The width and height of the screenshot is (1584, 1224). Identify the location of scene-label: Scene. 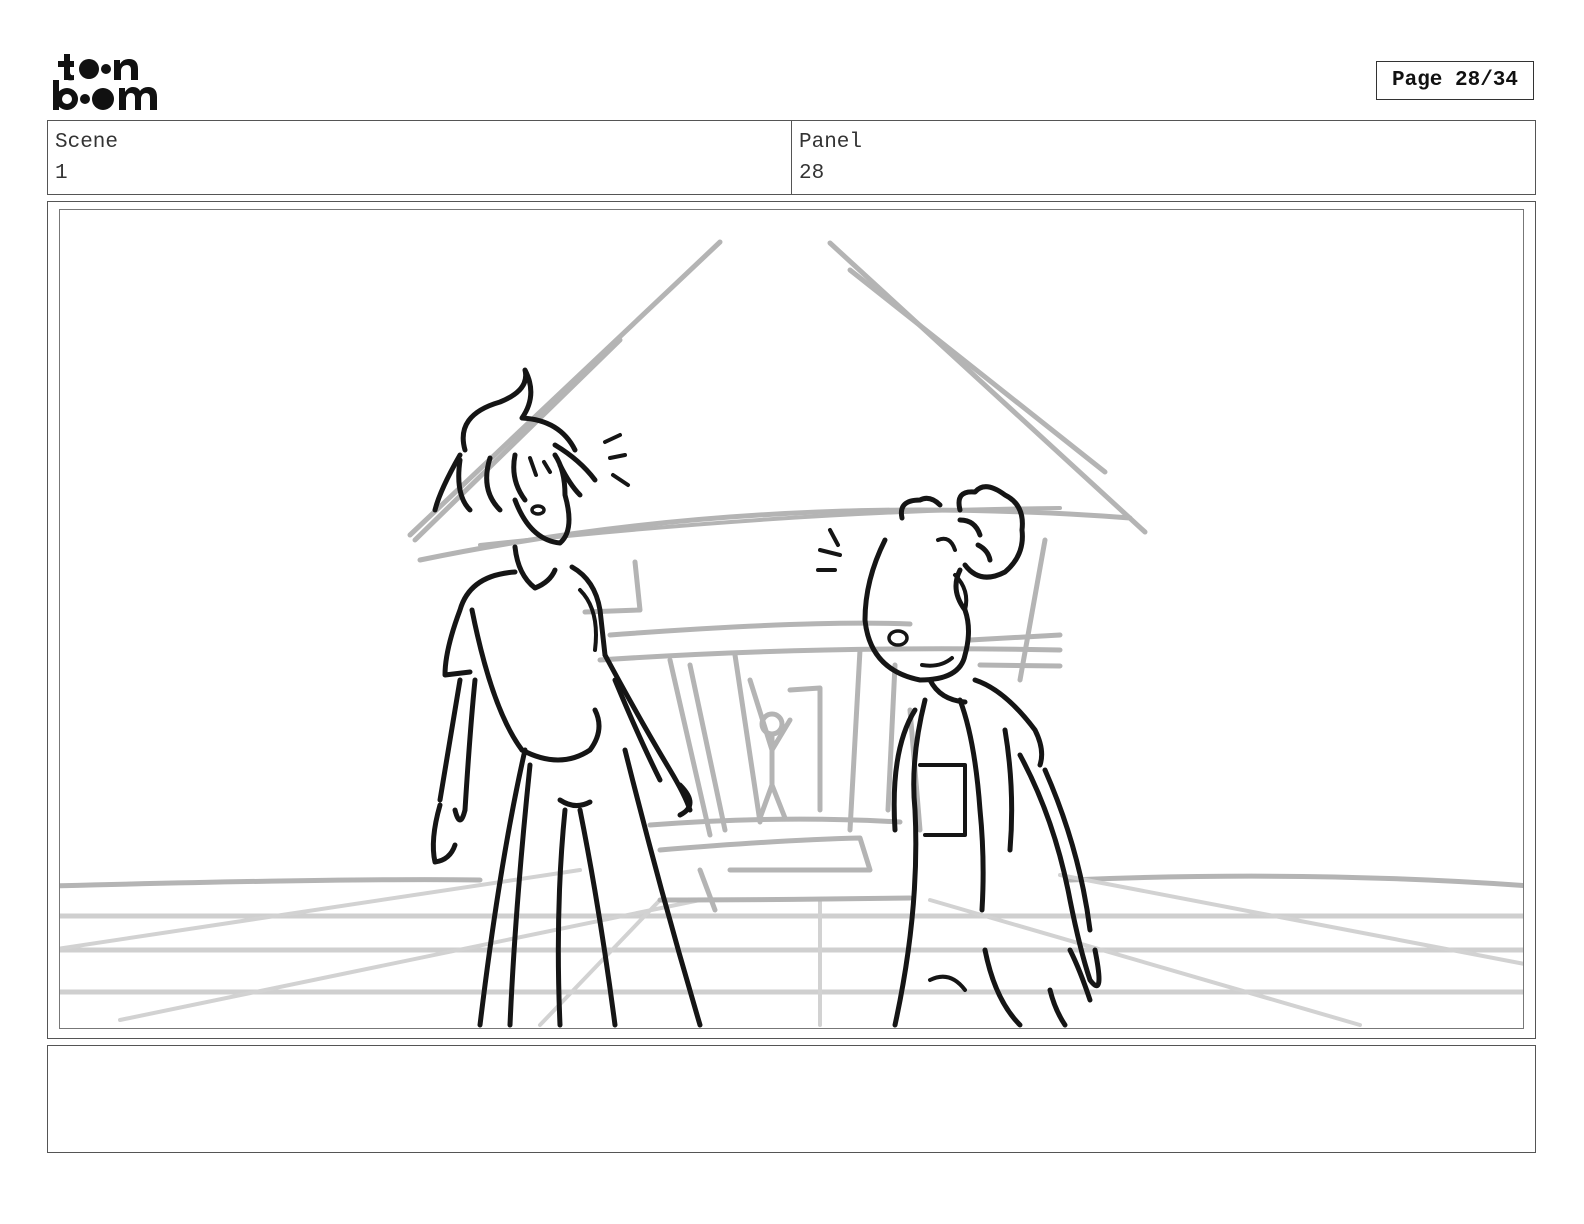
(87, 142).